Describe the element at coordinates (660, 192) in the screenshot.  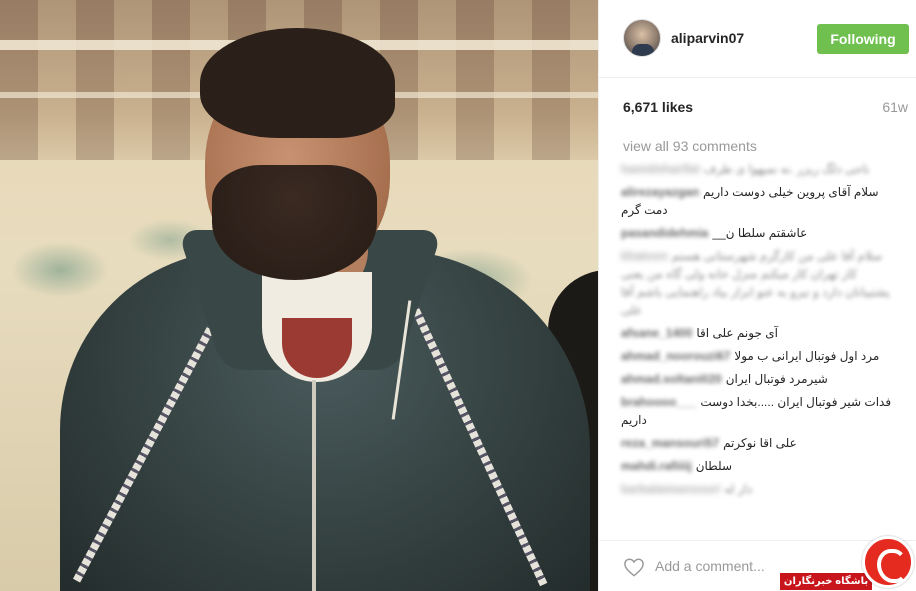
I see `comment-username-link: alirezayazgan` at that location.